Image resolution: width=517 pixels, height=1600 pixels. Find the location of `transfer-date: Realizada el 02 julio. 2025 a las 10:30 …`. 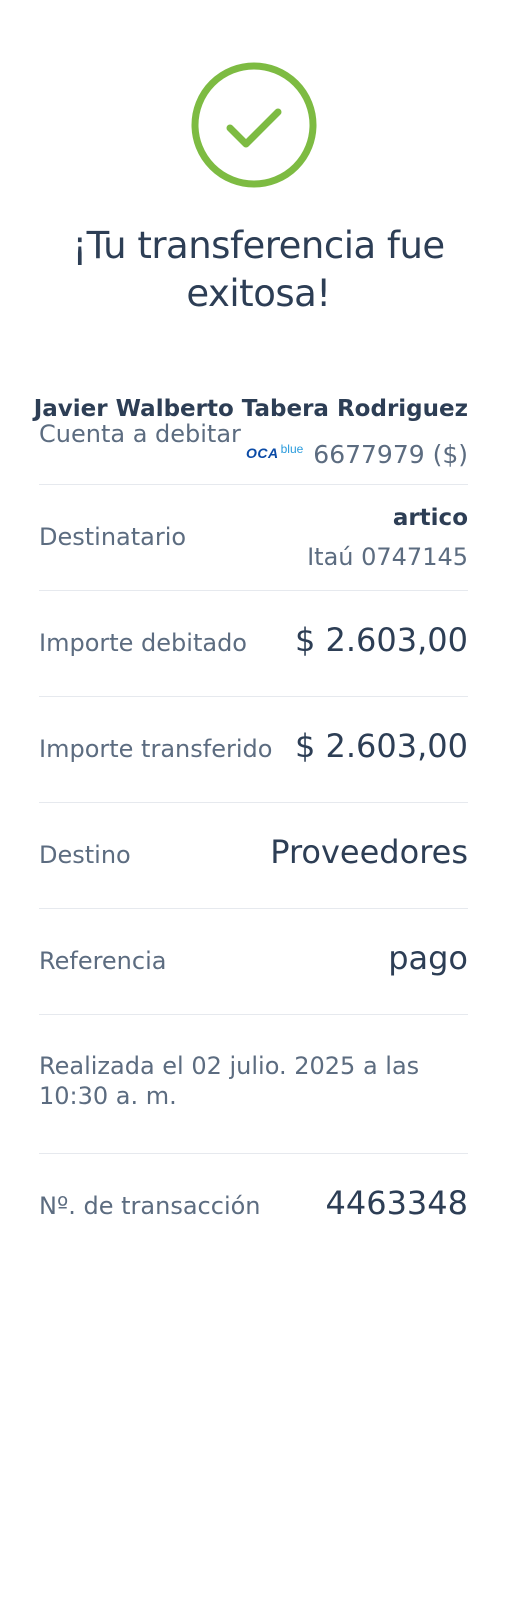

transfer-date: Realizada el 02 julio. 2025 a las 10:30 … is located at coordinates (229, 1081).